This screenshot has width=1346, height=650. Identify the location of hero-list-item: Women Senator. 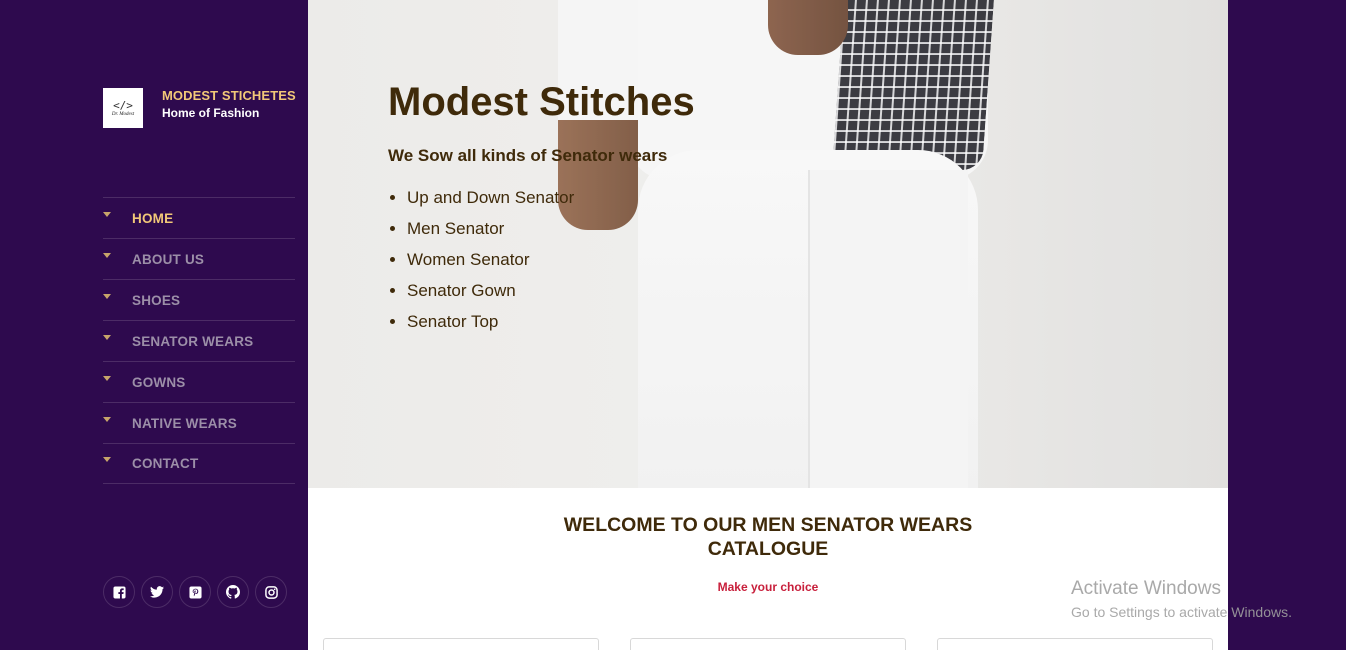
(490, 264).